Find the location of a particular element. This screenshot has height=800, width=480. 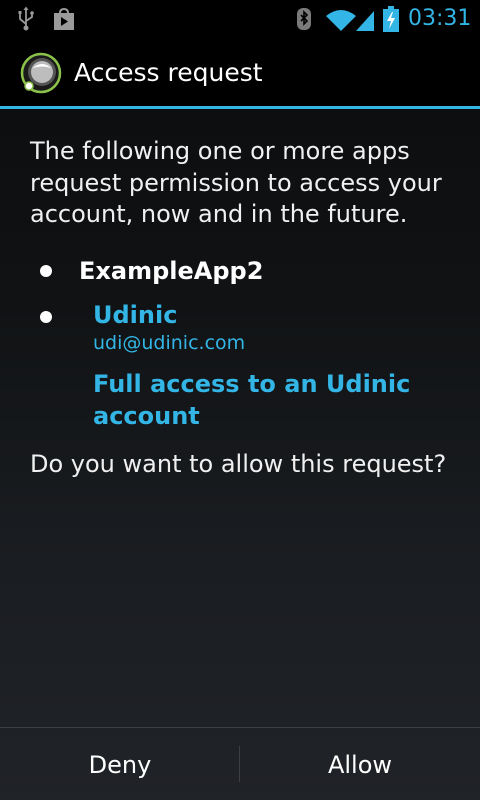

battery-charging-icon is located at coordinates (391, 19).